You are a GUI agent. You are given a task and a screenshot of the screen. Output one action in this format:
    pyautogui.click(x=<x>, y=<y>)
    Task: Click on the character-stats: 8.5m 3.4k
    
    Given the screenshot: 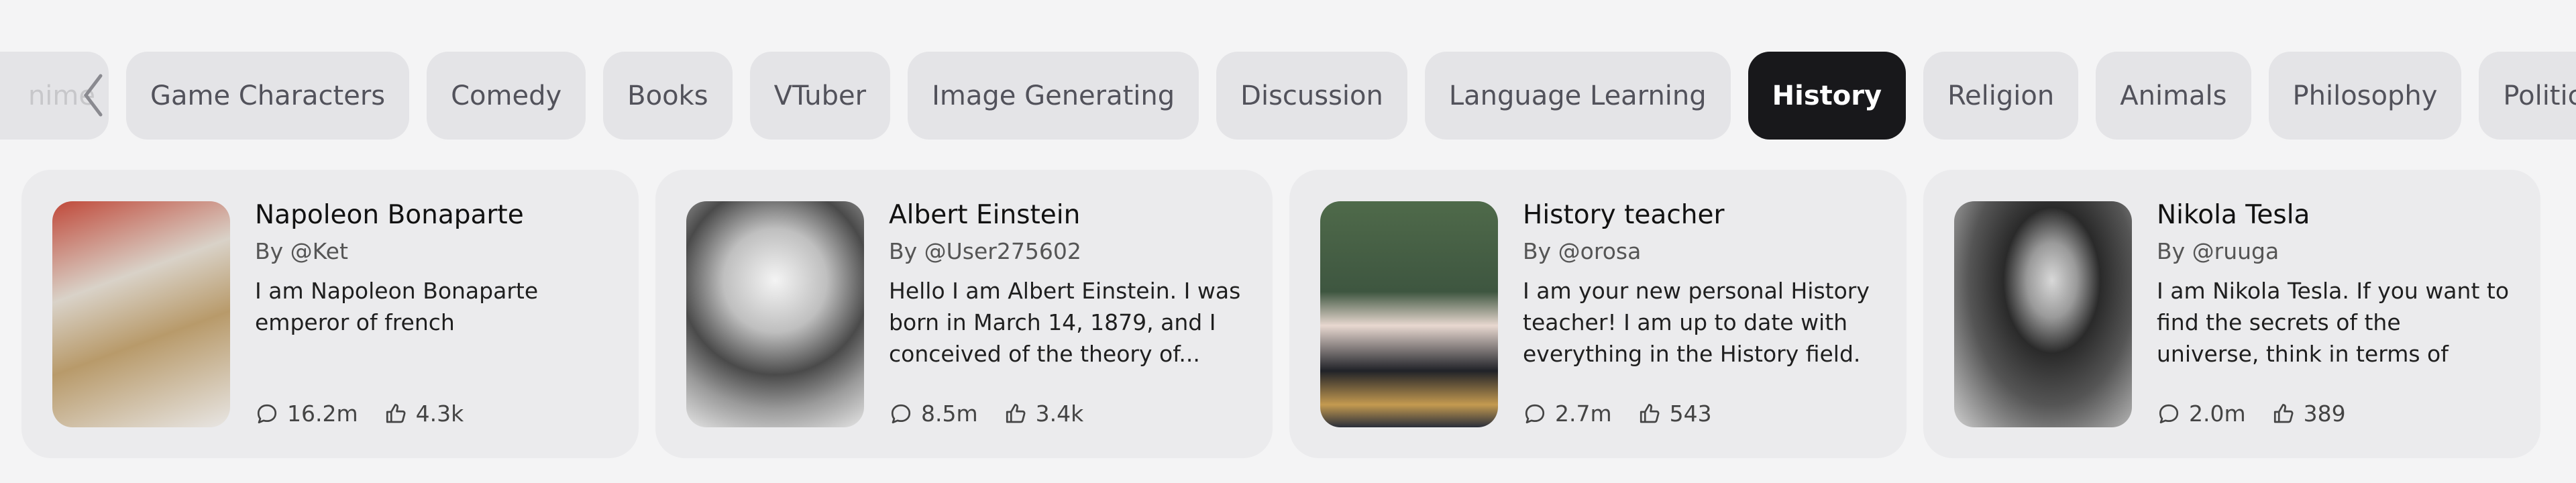 What is the action you would take?
    pyautogui.click(x=1065, y=413)
    